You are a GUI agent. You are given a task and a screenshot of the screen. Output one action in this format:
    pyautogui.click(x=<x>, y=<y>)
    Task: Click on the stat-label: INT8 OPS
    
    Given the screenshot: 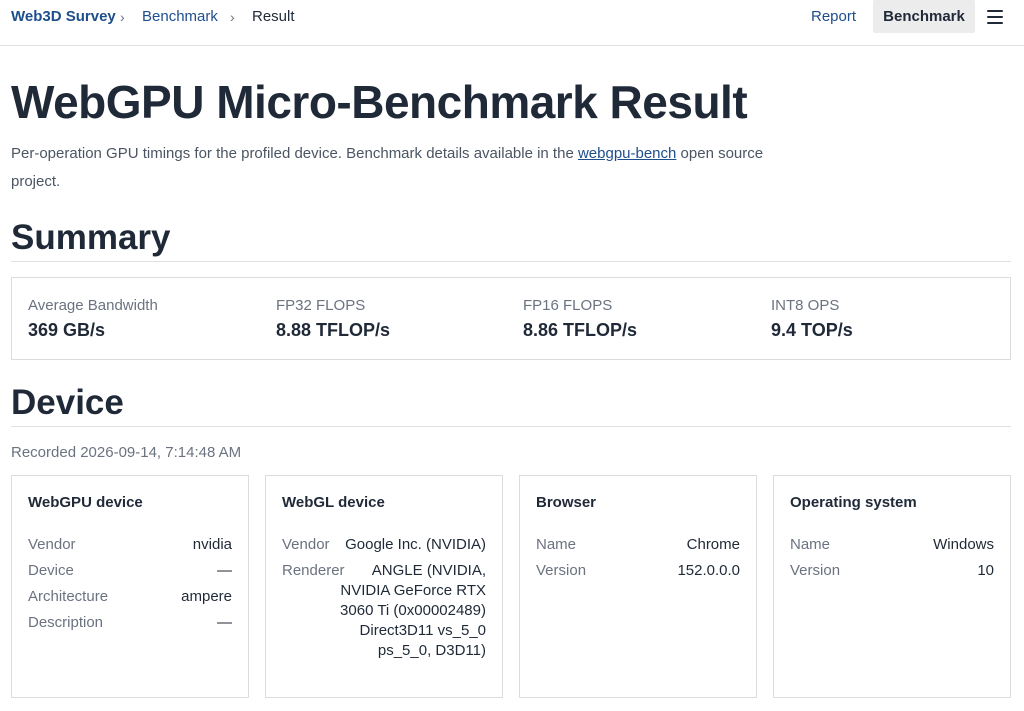 What is the action you would take?
    pyautogui.click(x=805, y=305)
    